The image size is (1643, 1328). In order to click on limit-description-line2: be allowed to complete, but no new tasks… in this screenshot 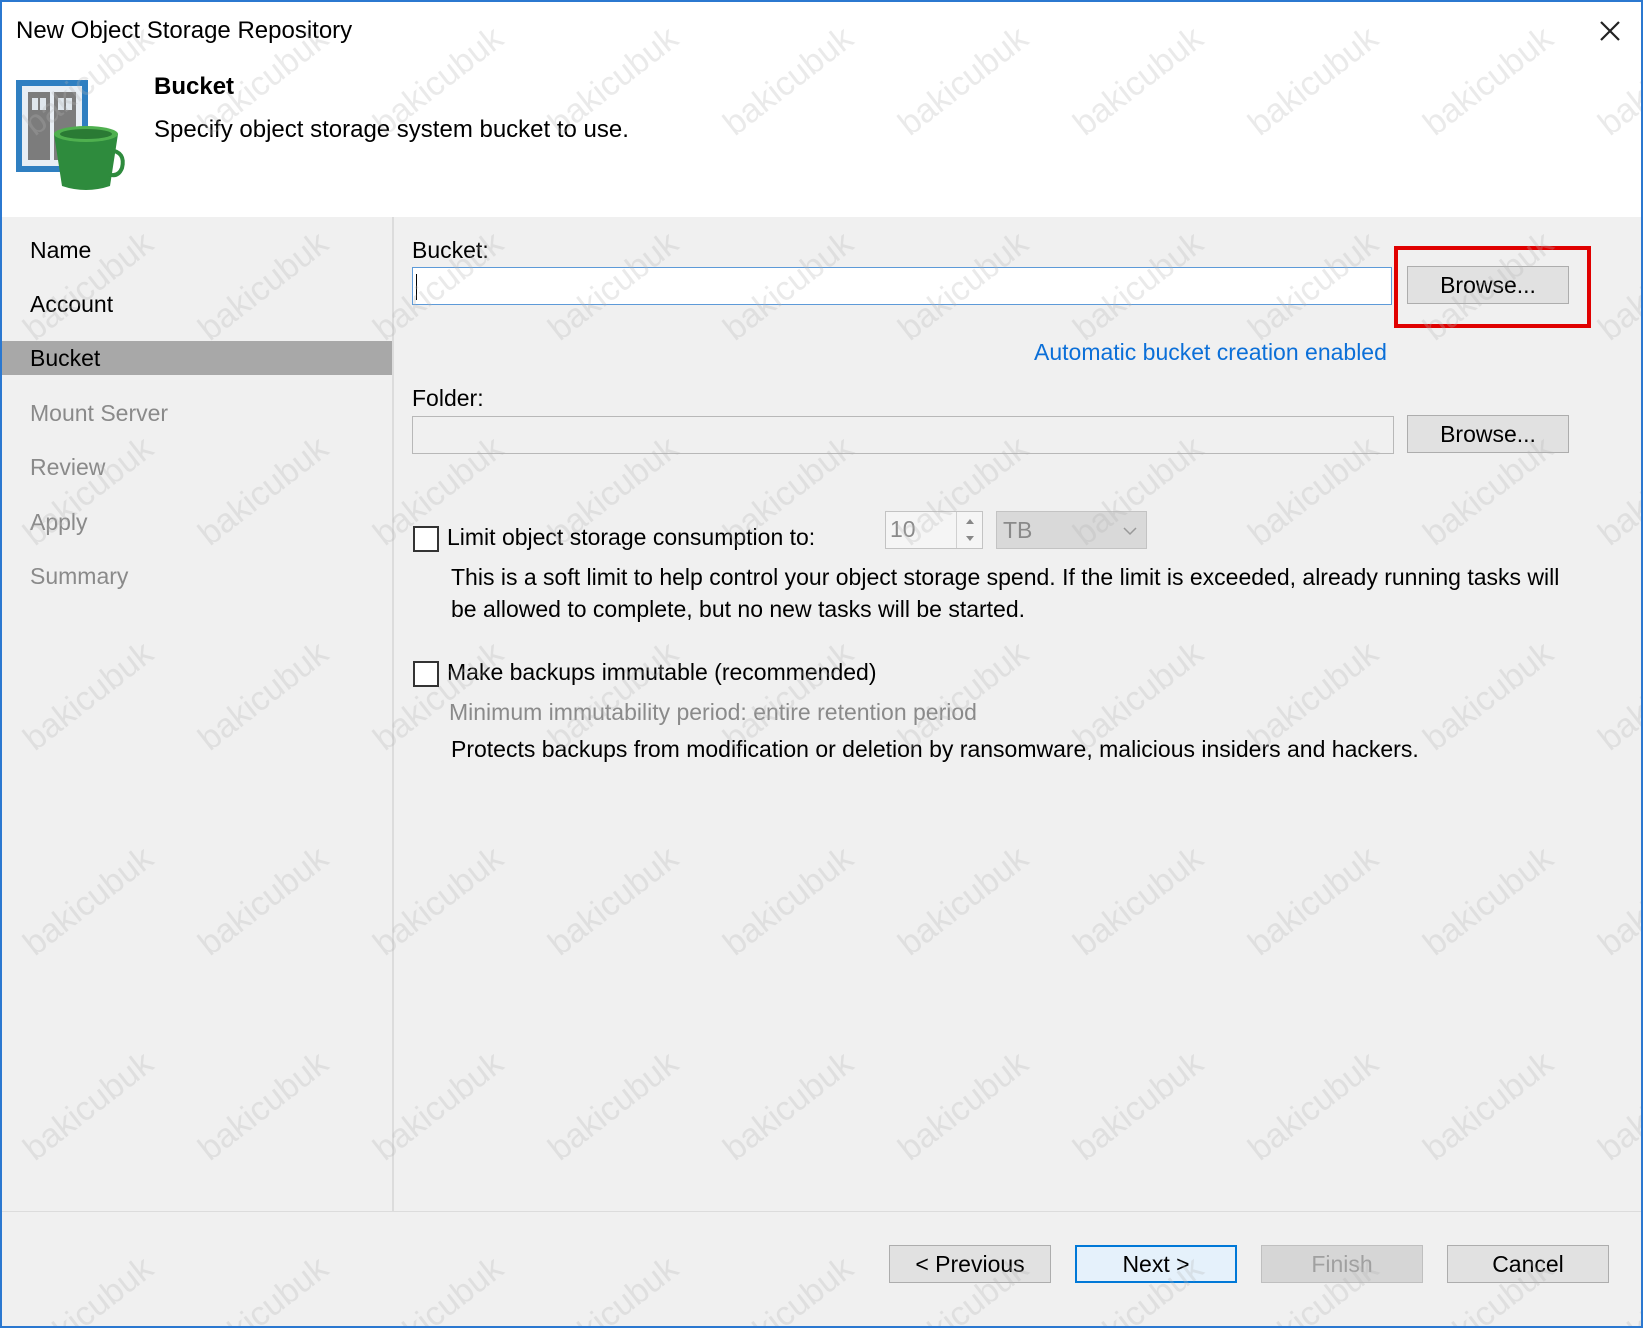, I will do `click(738, 609)`.